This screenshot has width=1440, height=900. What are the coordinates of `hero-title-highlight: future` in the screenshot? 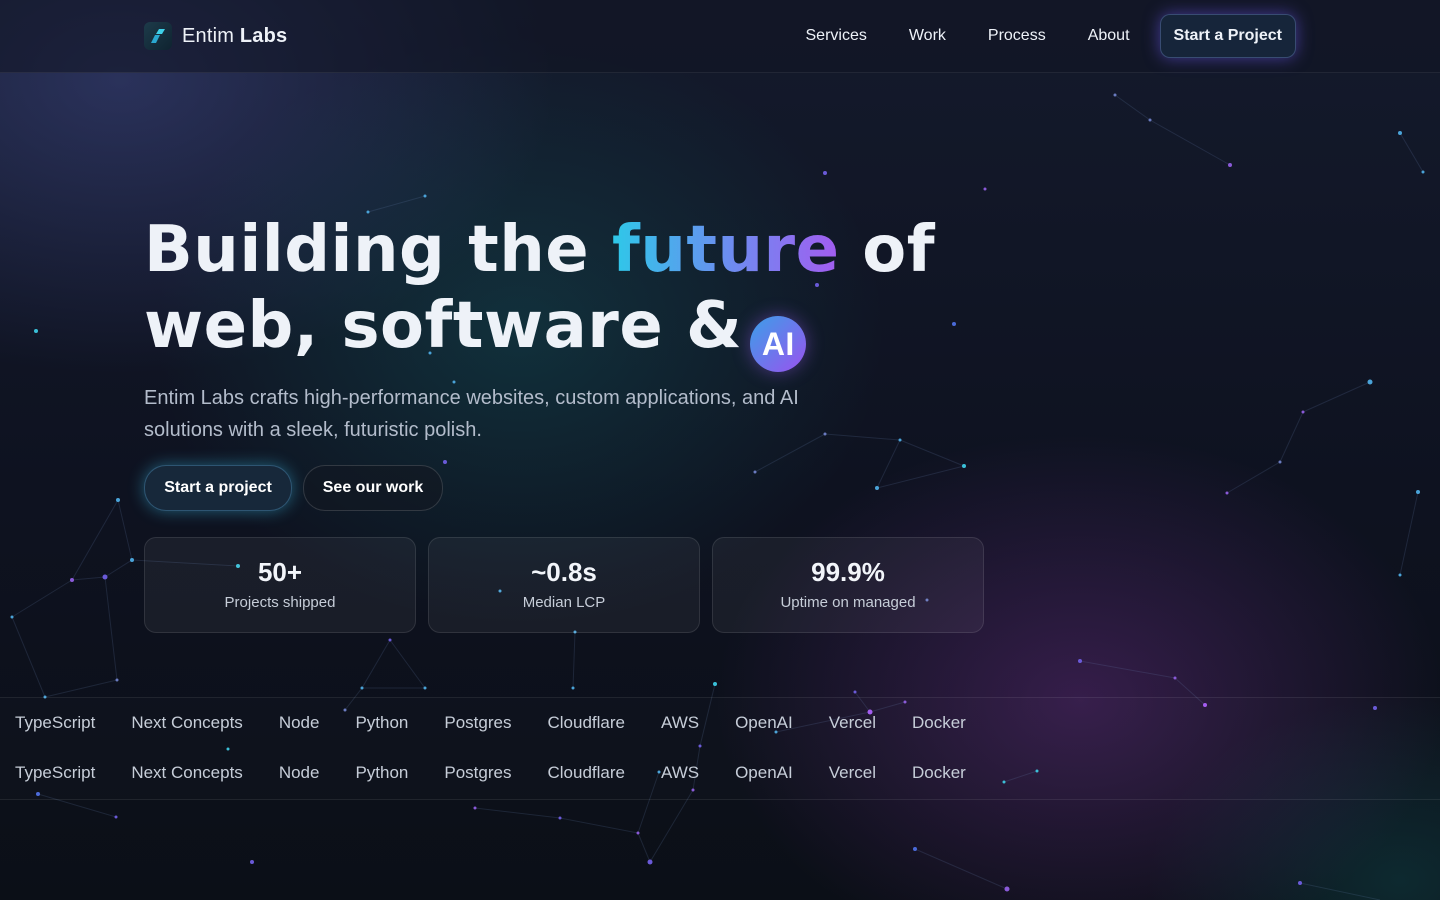 It's located at (725, 250).